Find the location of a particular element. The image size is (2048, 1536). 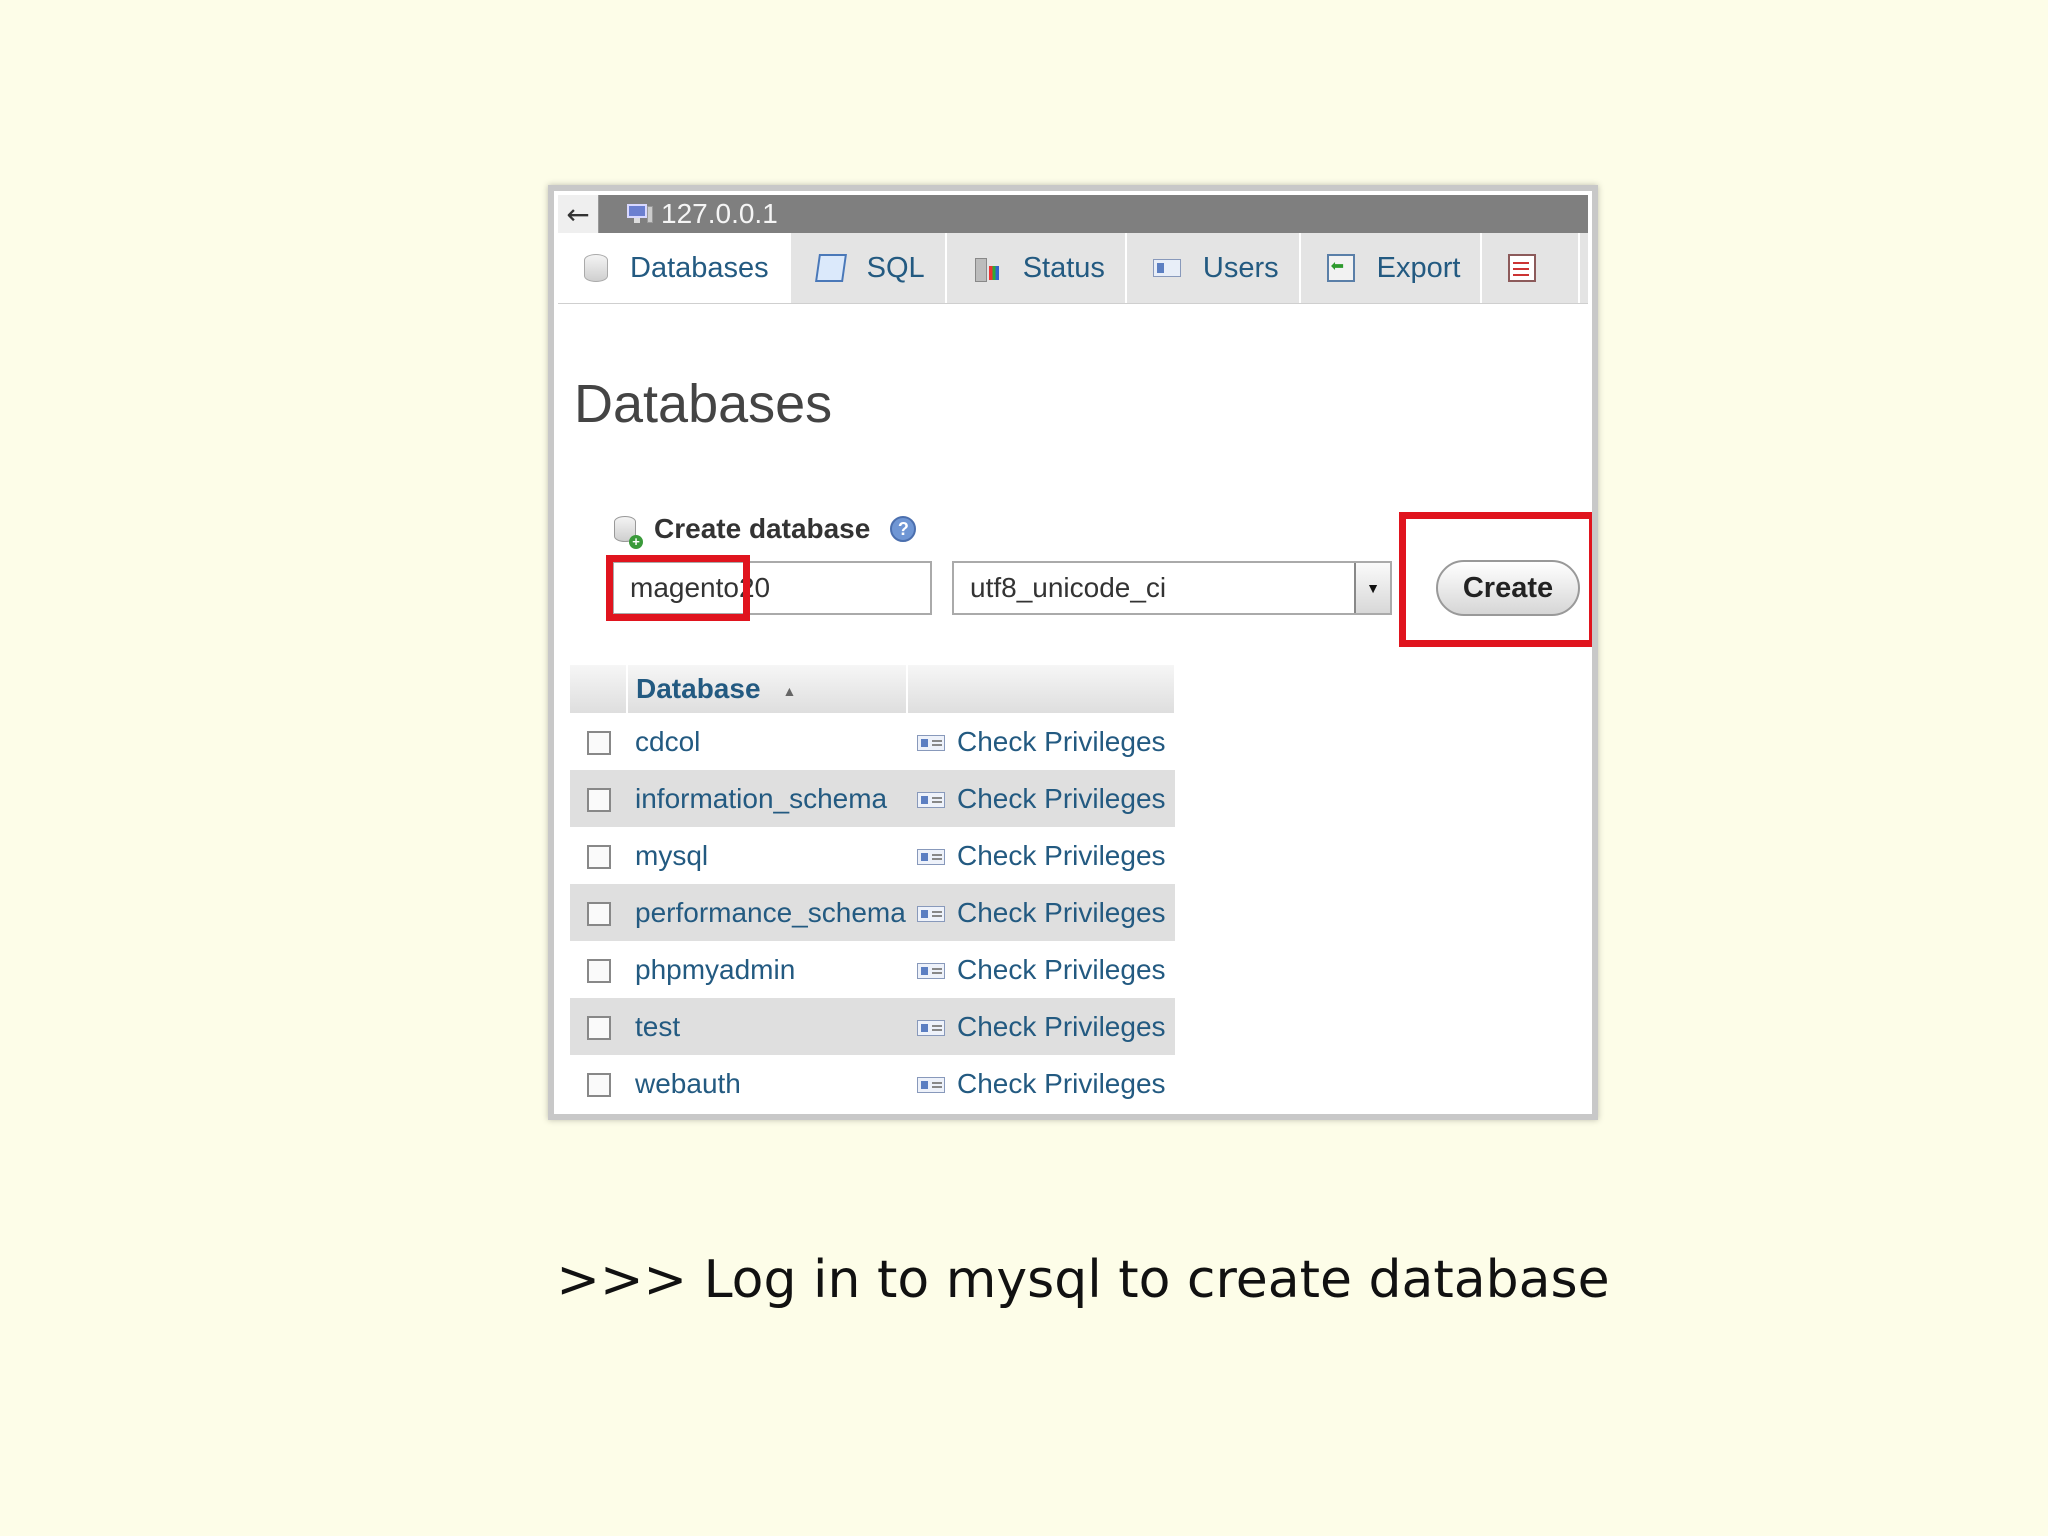

top-tabs: Databases SQL Status Users Export is located at coordinates (1073, 268).